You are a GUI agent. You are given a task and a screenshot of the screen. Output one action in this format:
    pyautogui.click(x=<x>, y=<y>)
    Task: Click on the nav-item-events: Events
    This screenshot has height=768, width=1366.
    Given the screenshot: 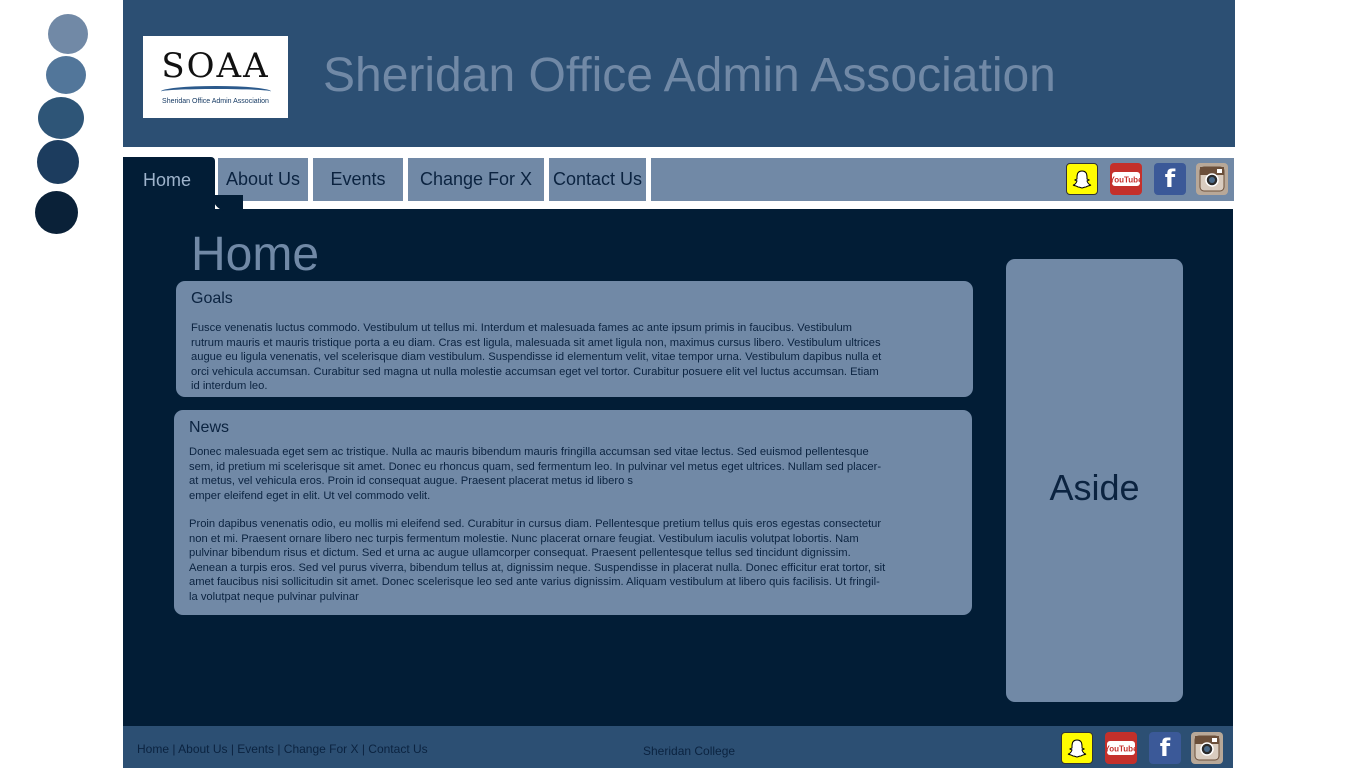 What is the action you would take?
    pyautogui.click(x=358, y=179)
    